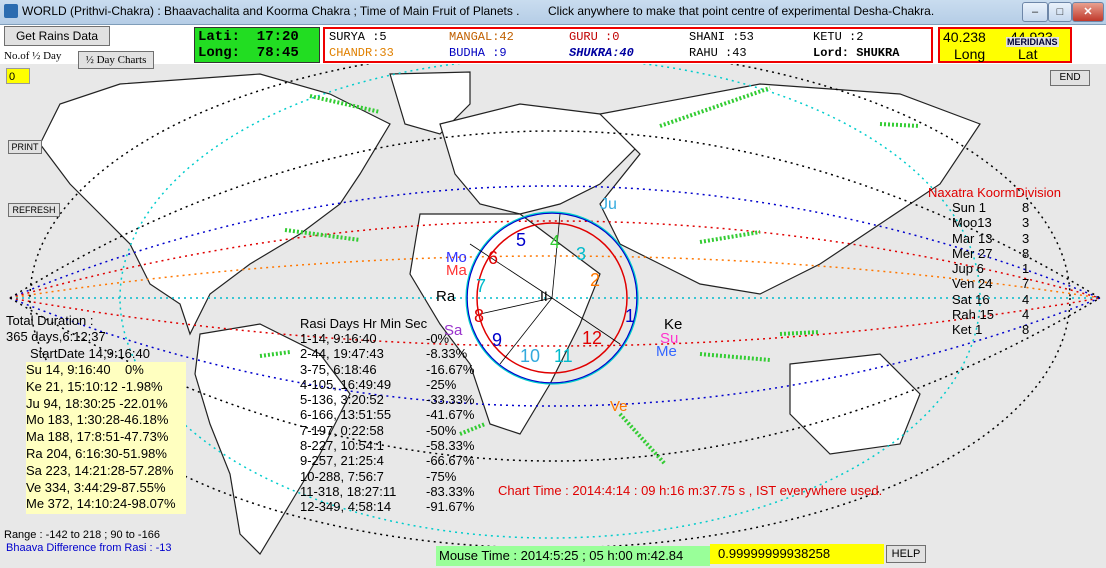 Image resolution: width=1106 pixels, height=568 pixels. I want to click on rasi-row: 8-227, 10:54:1 -58.33%, so click(387, 446).